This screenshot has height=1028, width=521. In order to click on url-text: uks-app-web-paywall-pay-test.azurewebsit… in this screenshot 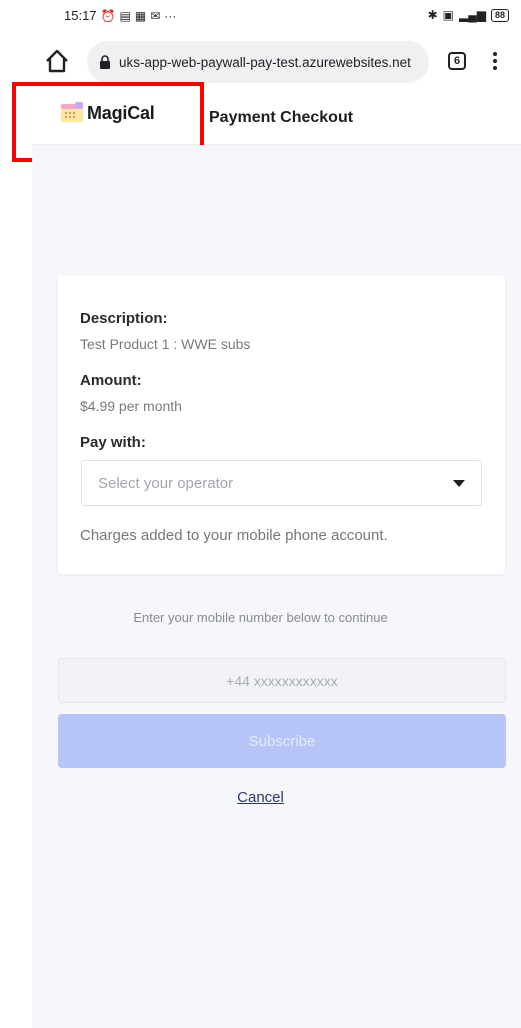, I will do `click(265, 62)`.